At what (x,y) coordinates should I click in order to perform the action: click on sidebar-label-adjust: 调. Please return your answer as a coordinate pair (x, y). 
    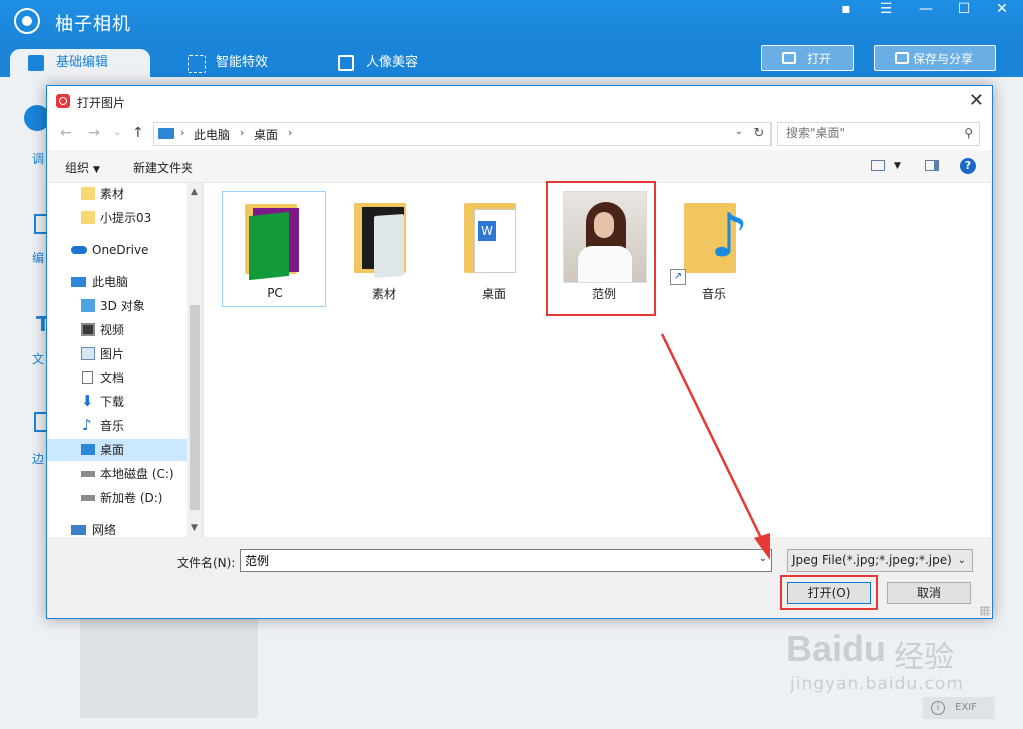
    Looking at the image, I should click on (38, 159).